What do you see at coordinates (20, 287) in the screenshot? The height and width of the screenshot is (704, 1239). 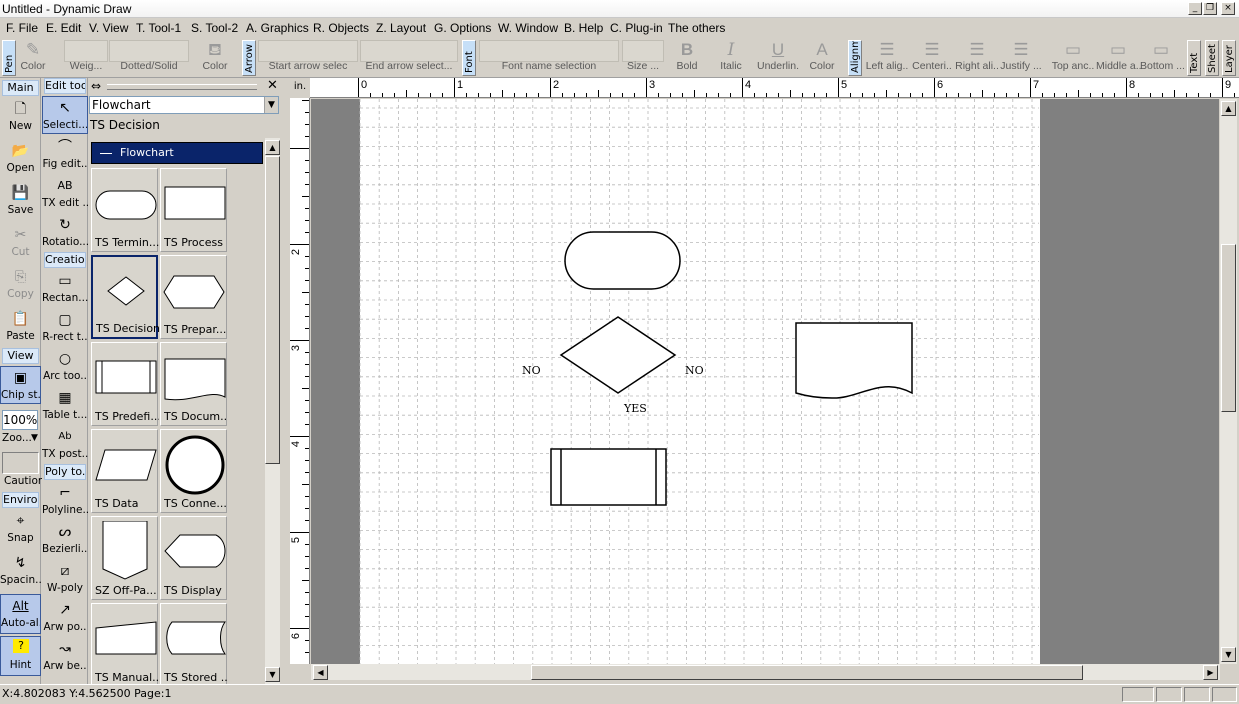 I see `copy-button: ⎘ Copy` at bounding box center [20, 287].